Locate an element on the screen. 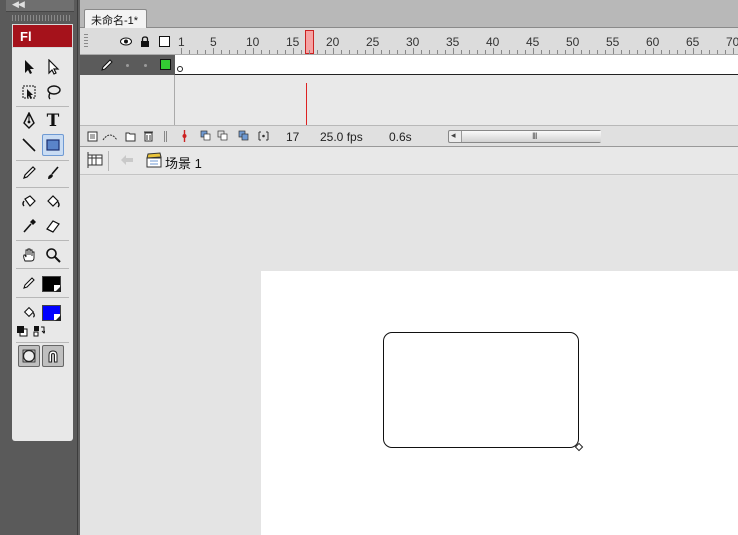  document-tab: 未命名-1* is located at coordinates (116, 18).